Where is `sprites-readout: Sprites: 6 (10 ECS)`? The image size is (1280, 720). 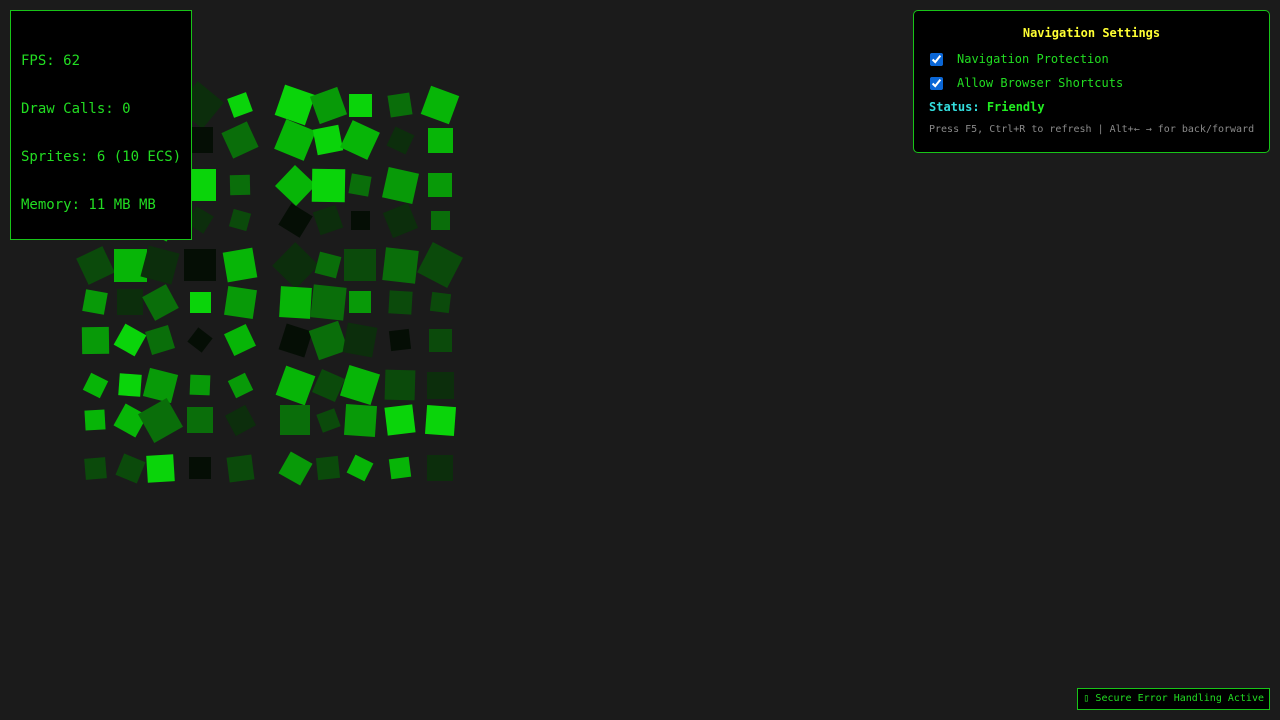 sprites-readout: Sprites: 6 (10 ECS) is located at coordinates (101, 157).